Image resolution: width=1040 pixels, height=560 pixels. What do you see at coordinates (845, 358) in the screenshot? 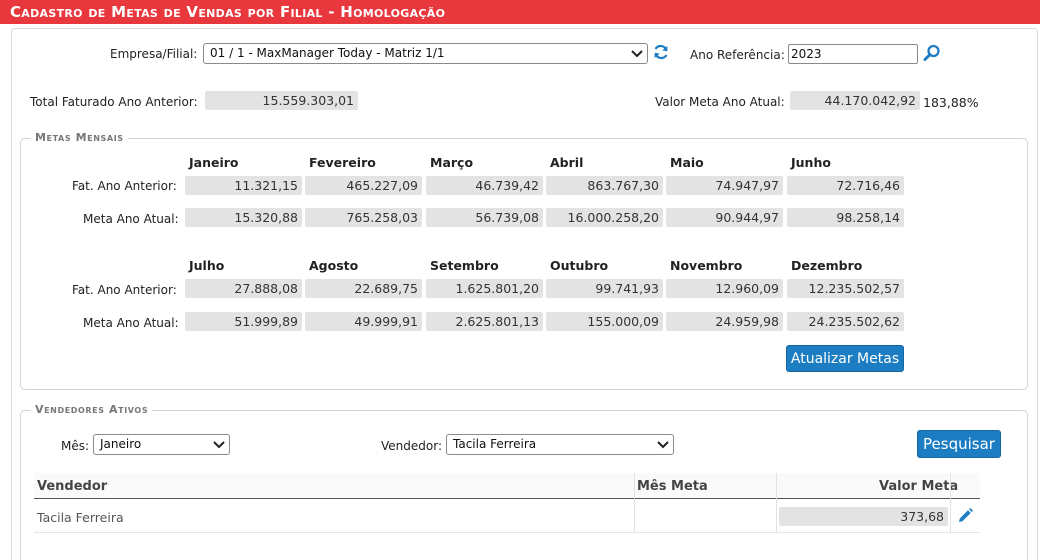
I see `atualizar-metas-button: Atualizar Metas` at bounding box center [845, 358].